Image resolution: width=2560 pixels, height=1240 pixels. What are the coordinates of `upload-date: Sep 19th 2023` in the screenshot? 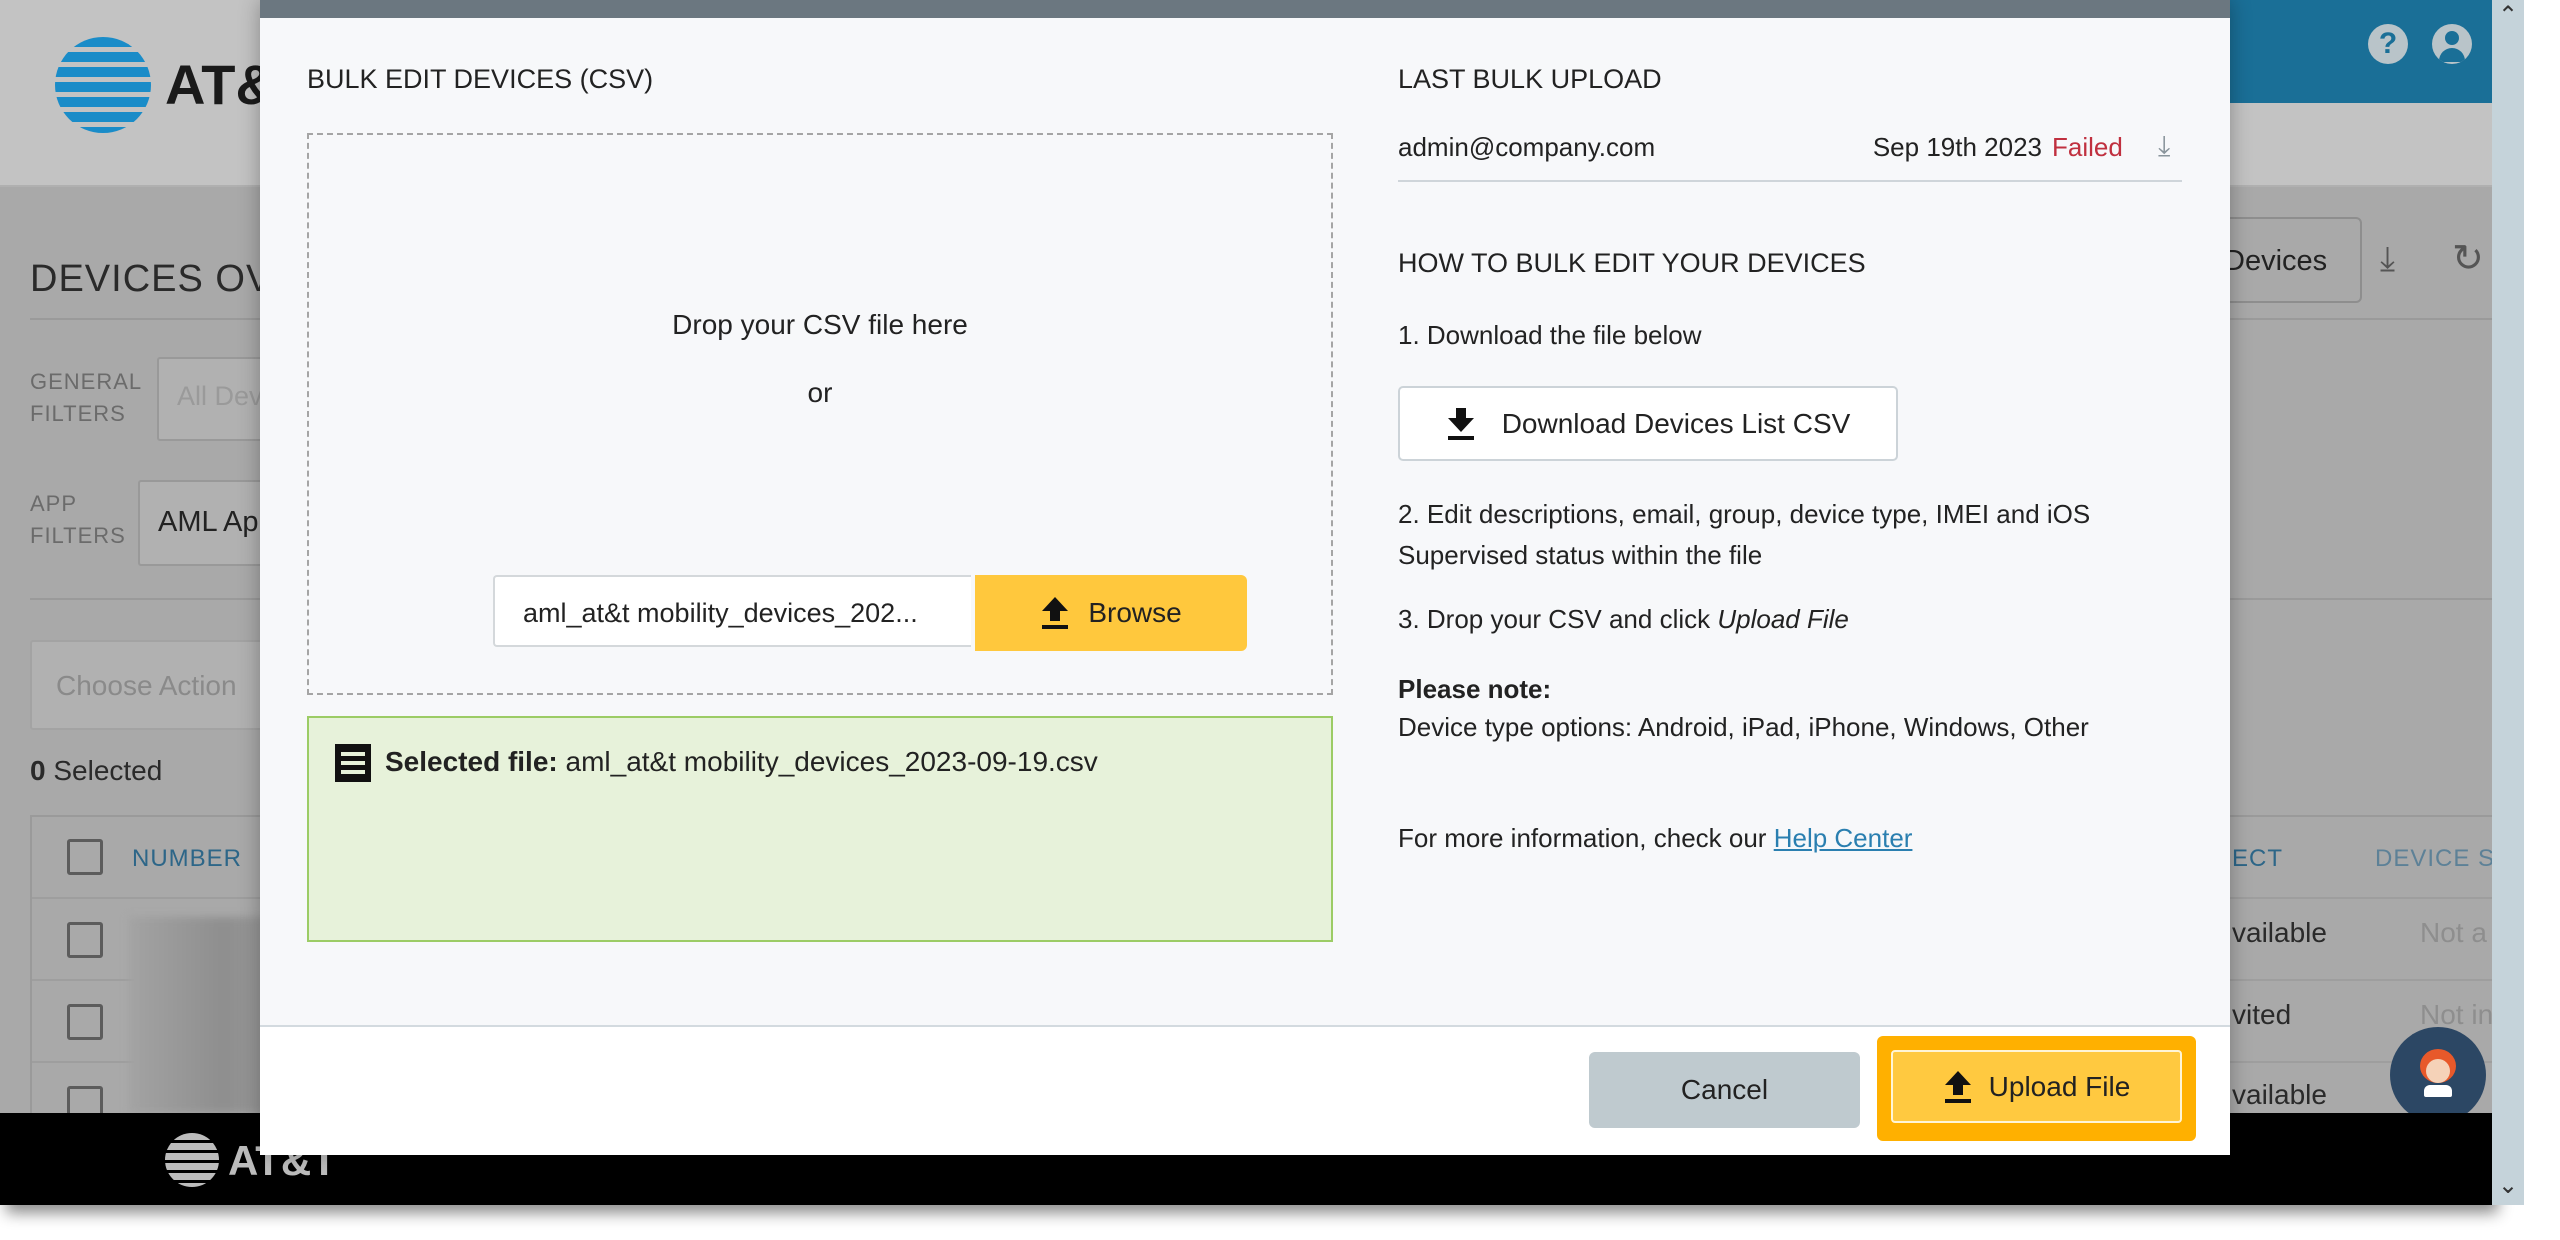 It's located at (1957, 147).